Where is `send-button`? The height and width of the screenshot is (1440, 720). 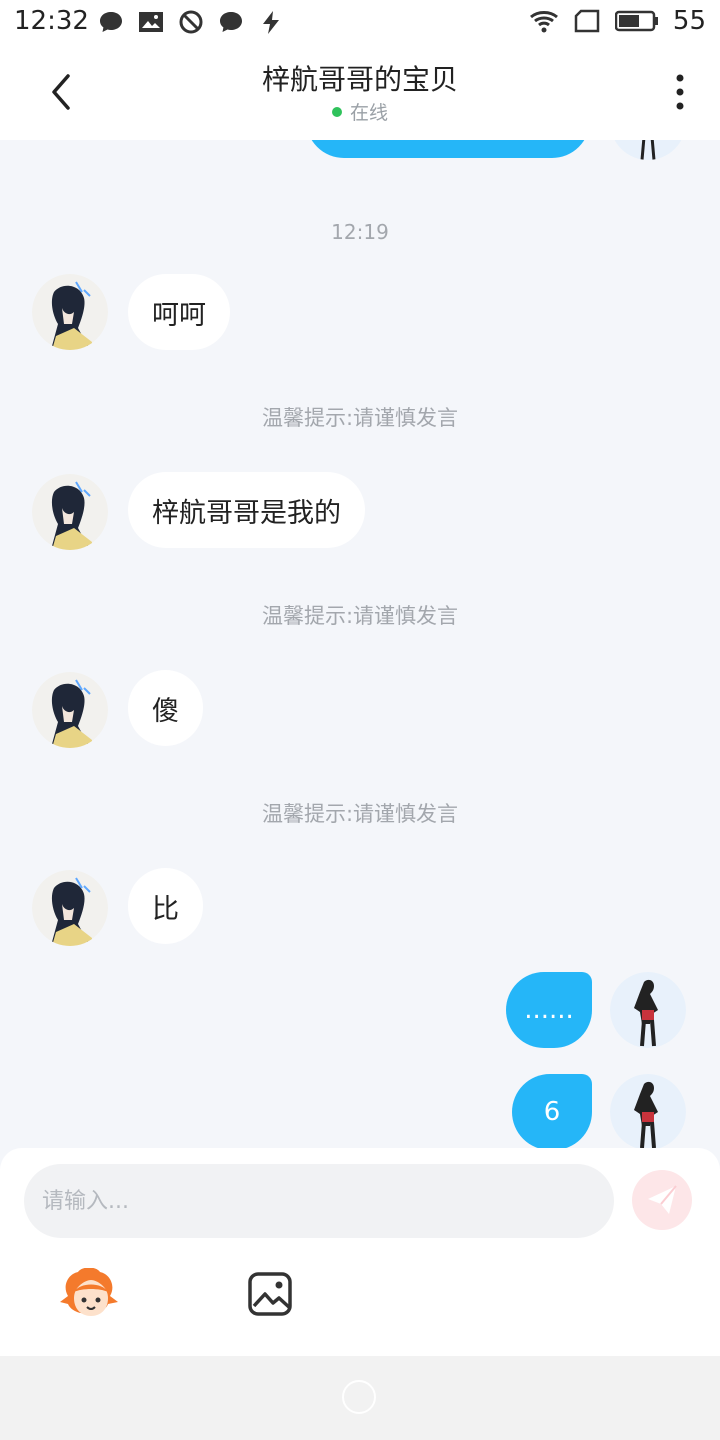
send-button is located at coordinates (662, 1200).